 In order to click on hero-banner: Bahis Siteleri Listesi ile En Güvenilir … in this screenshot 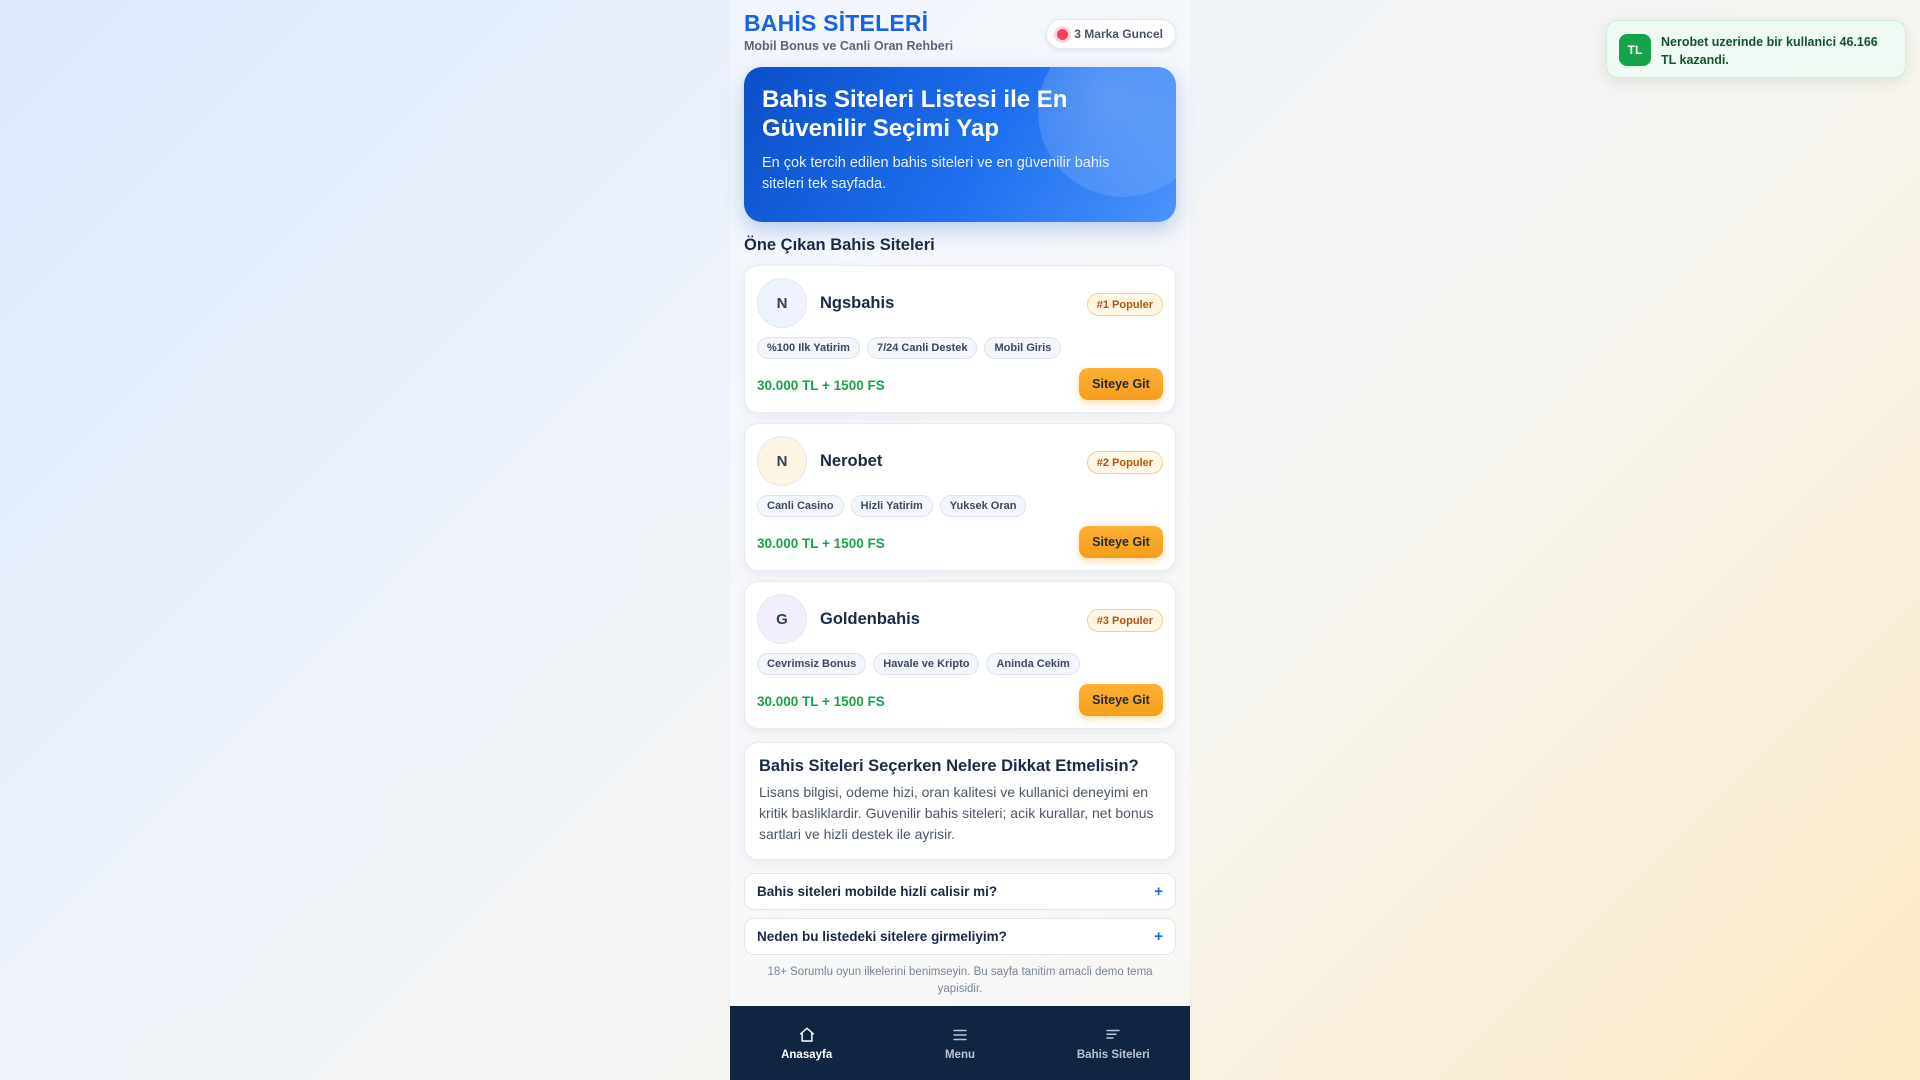, I will do `click(960, 144)`.